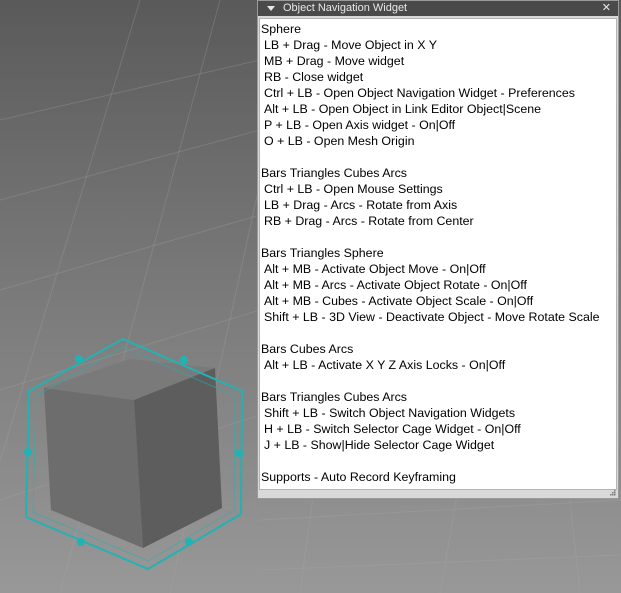  I want to click on cube-side-face, so click(178, 458).